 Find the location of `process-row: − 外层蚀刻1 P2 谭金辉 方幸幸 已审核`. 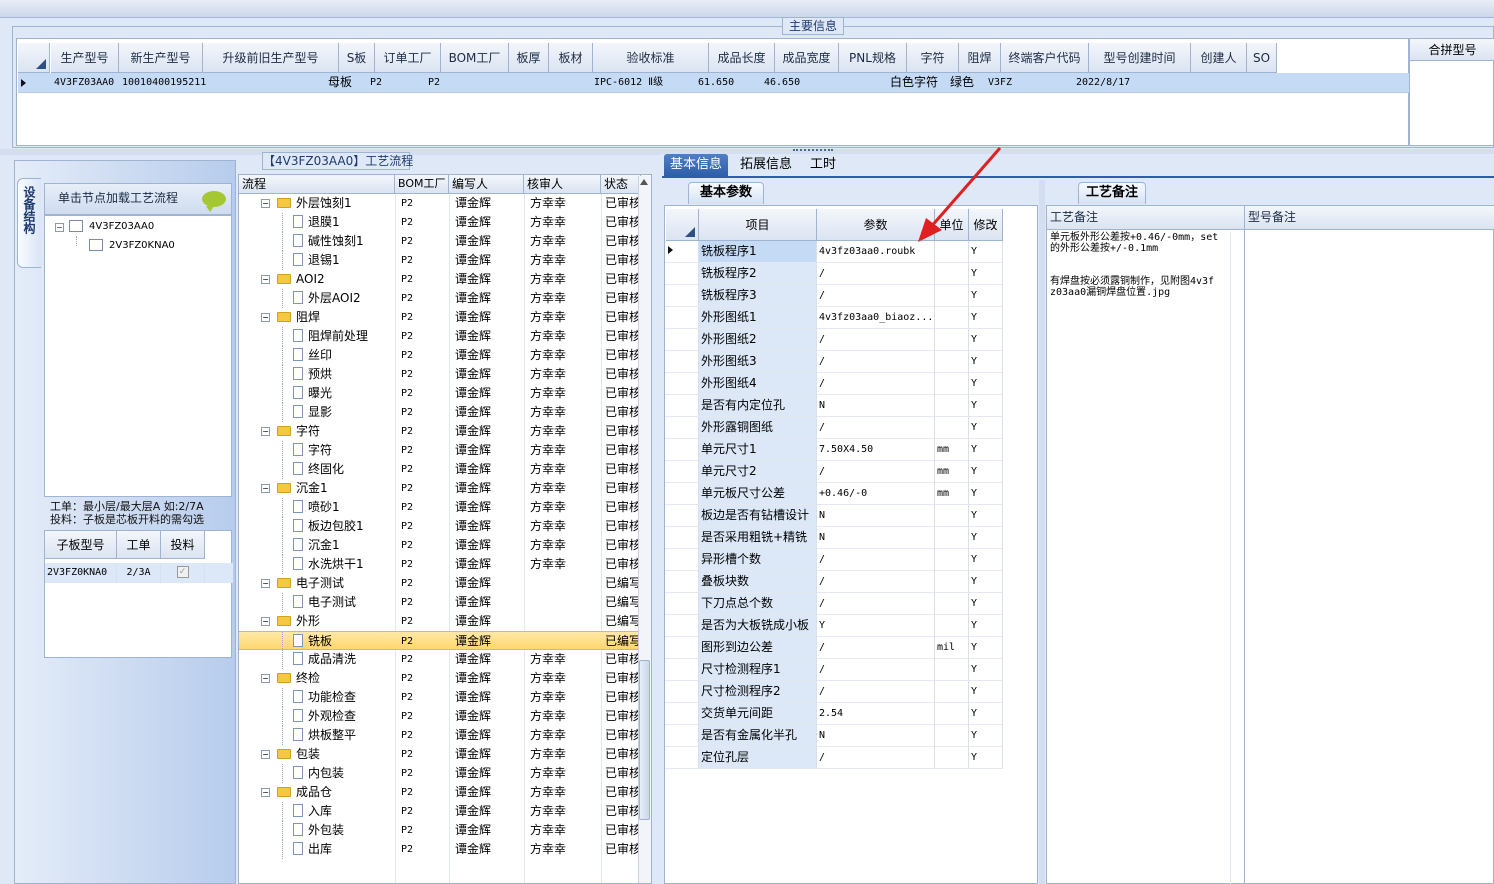

process-row: − 外层蚀刻1 P2 谭金辉 方幸幸 已审核 is located at coordinates (440, 203).